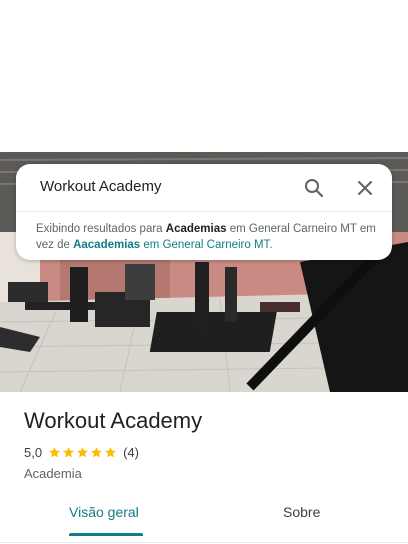 The height and width of the screenshot is (544, 408). Describe the element at coordinates (106, 245) in the screenshot. I see `search-instead-term-link: Aacademias` at that location.